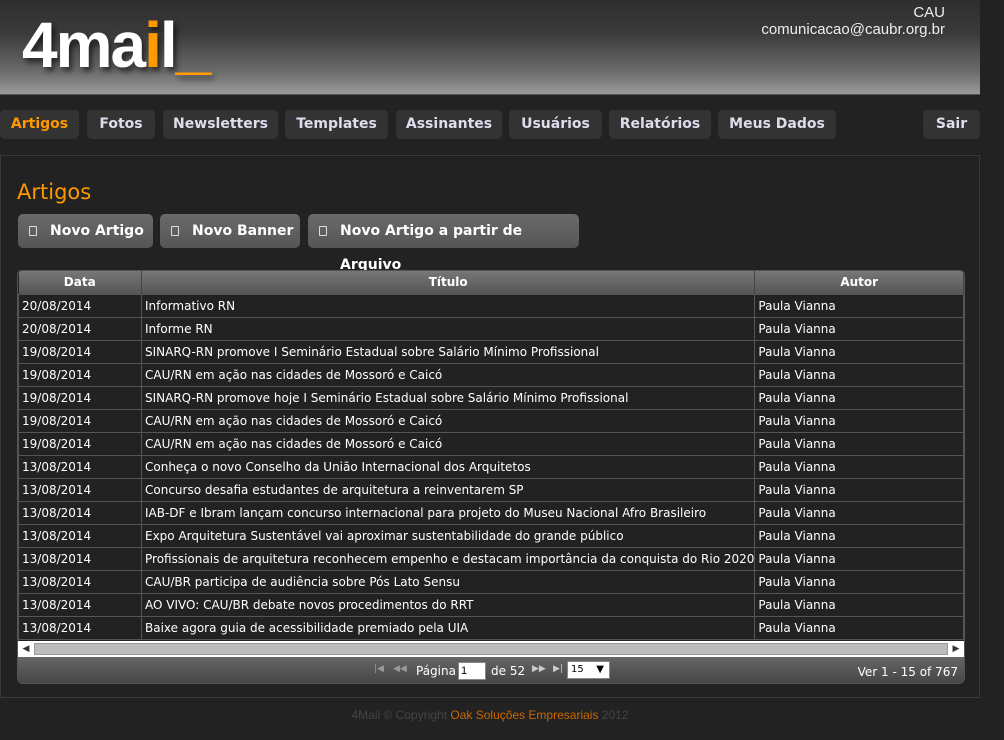 The width and height of the screenshot is (1004, 740). What do you see at coordinates (929, 12) in the screenshot?
I see `account-name: CAU` at bounding box center [929, 12].